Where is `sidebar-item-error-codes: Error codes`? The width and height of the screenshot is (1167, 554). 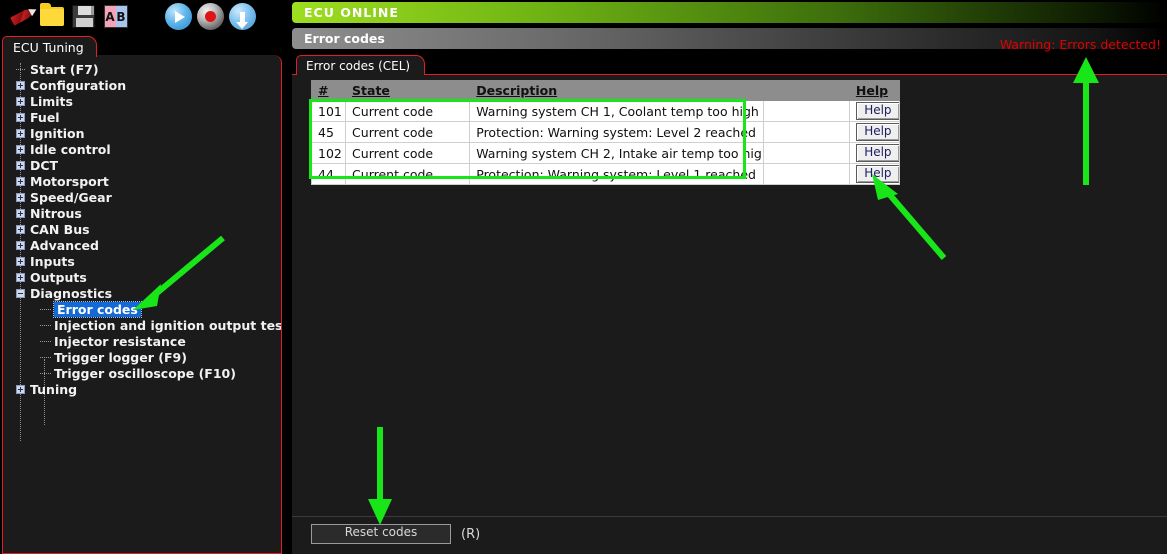 sidebar-item-error-codes: Error codes is located at coordinates (147, 309).